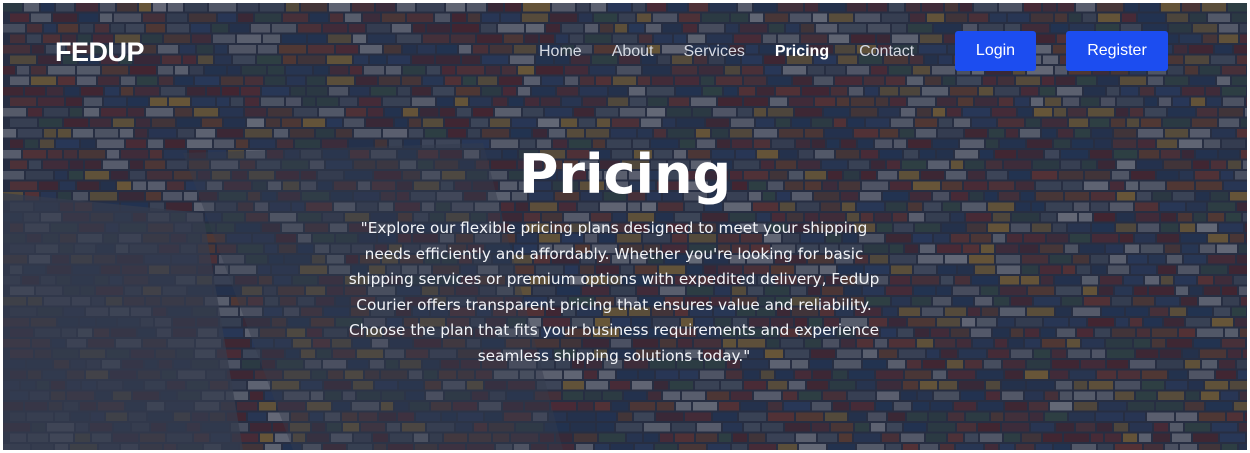  I want to click on nav-link-about: About, so click(633, 52).